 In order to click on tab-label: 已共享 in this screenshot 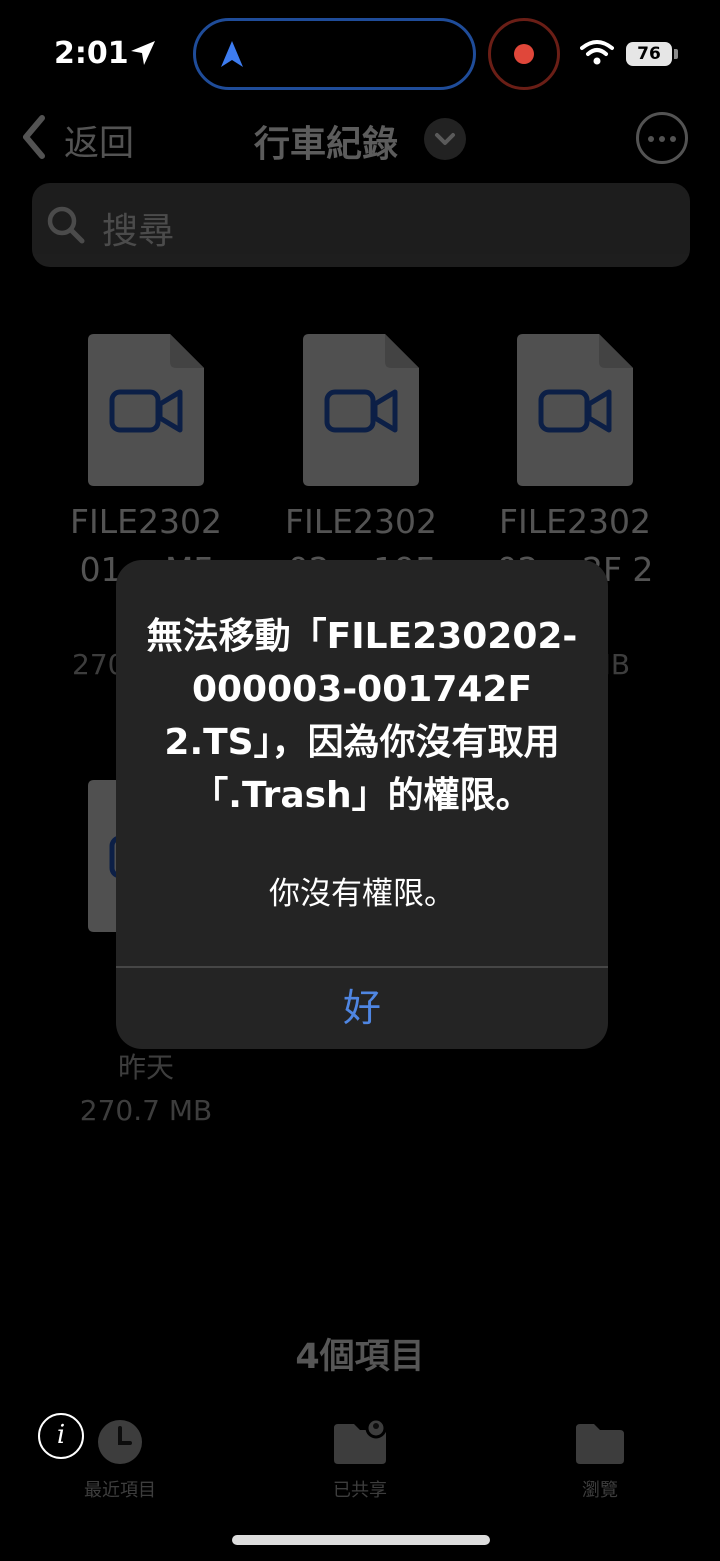, I will do `click(360, 1490)`.